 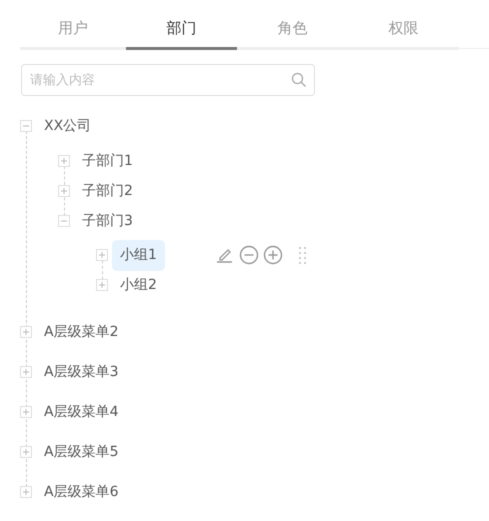 What do you see at coordinates (81, 332) in the screenshot?
I see `tree-node: A层级菜单2` at bounding box center [81, 332].